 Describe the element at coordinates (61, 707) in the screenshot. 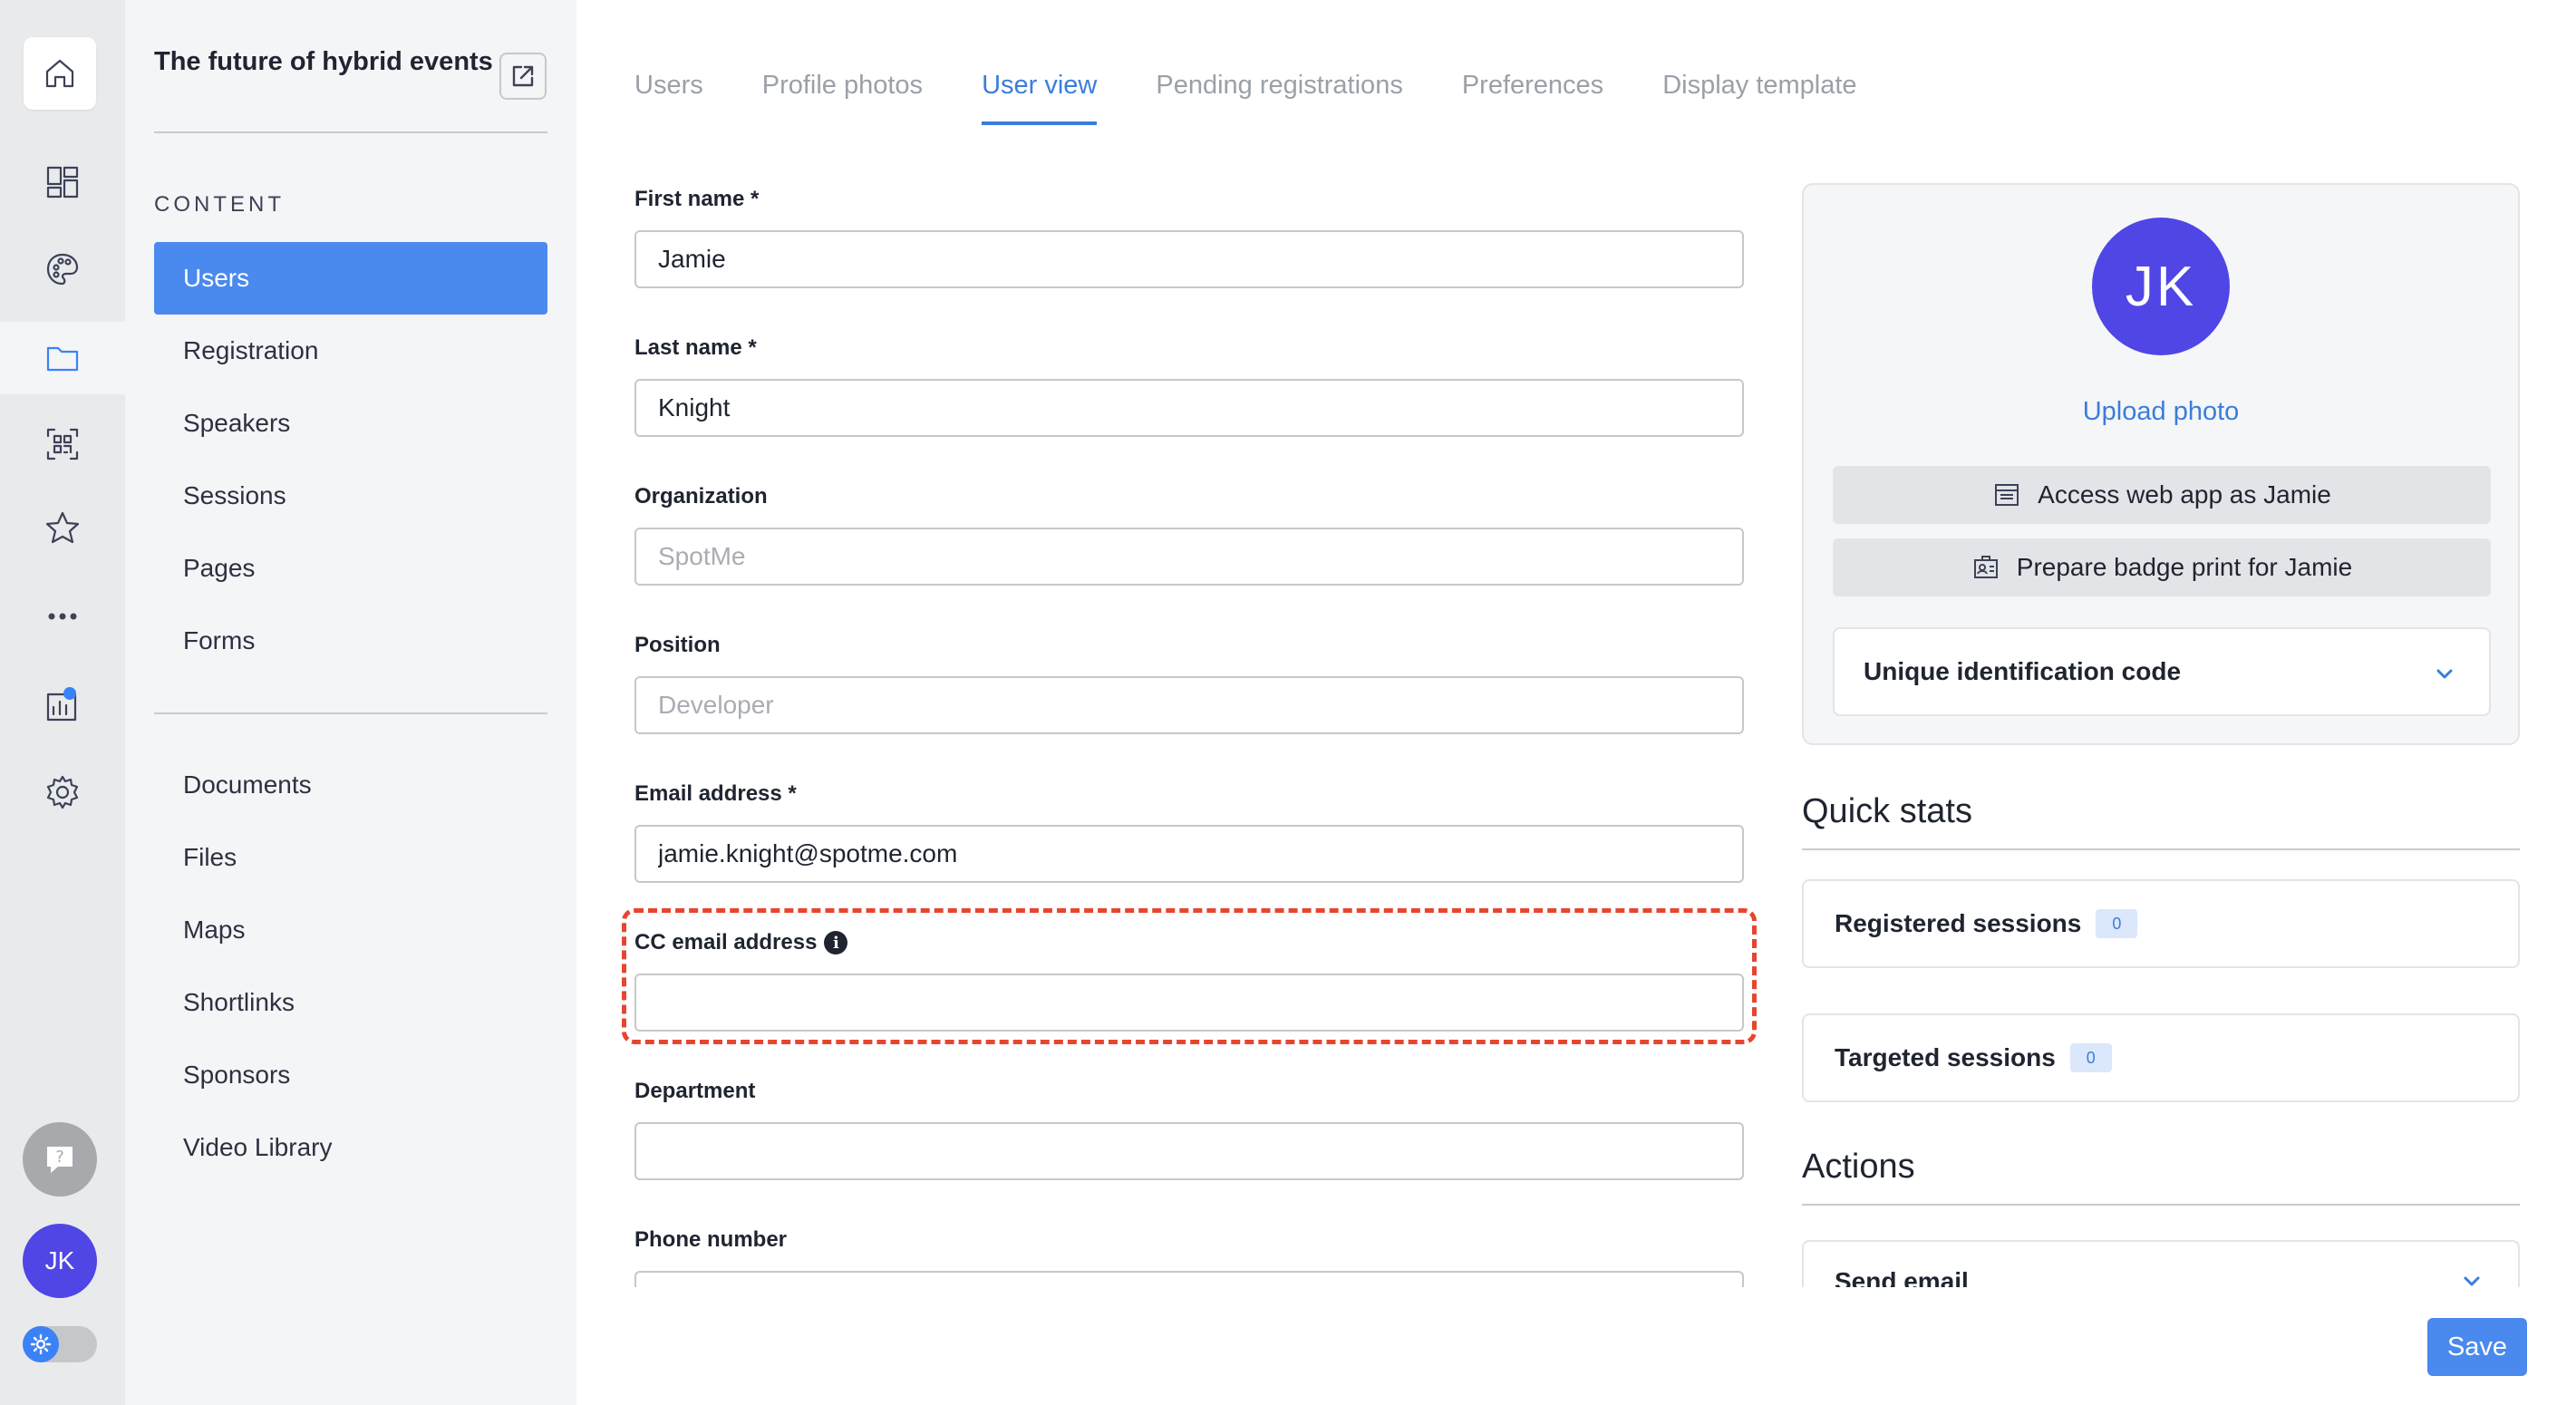

I see `analytics-icon` at that location.